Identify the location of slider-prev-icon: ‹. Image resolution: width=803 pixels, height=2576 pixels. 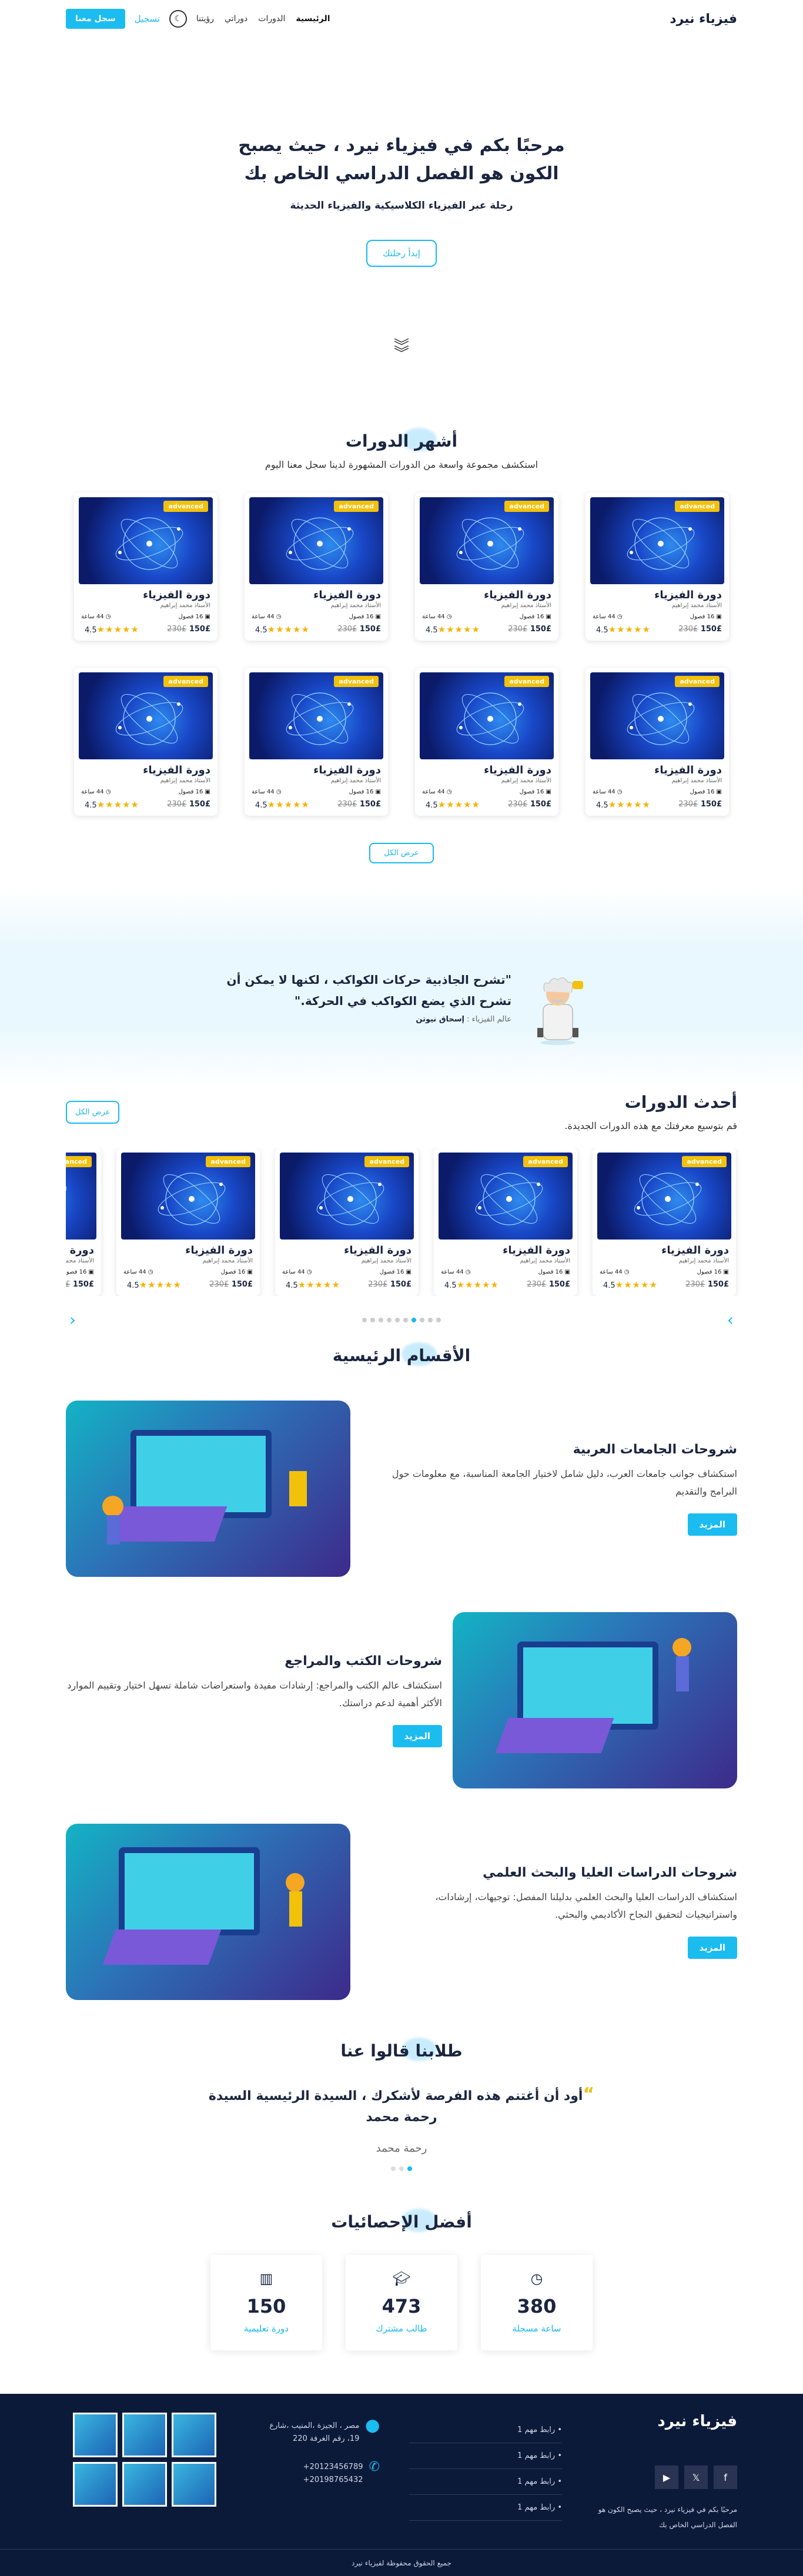
(72, 1319).